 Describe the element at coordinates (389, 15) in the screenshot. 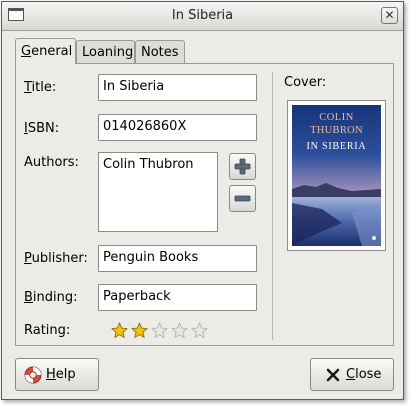

I see `window-close-button: ✕` at that location.